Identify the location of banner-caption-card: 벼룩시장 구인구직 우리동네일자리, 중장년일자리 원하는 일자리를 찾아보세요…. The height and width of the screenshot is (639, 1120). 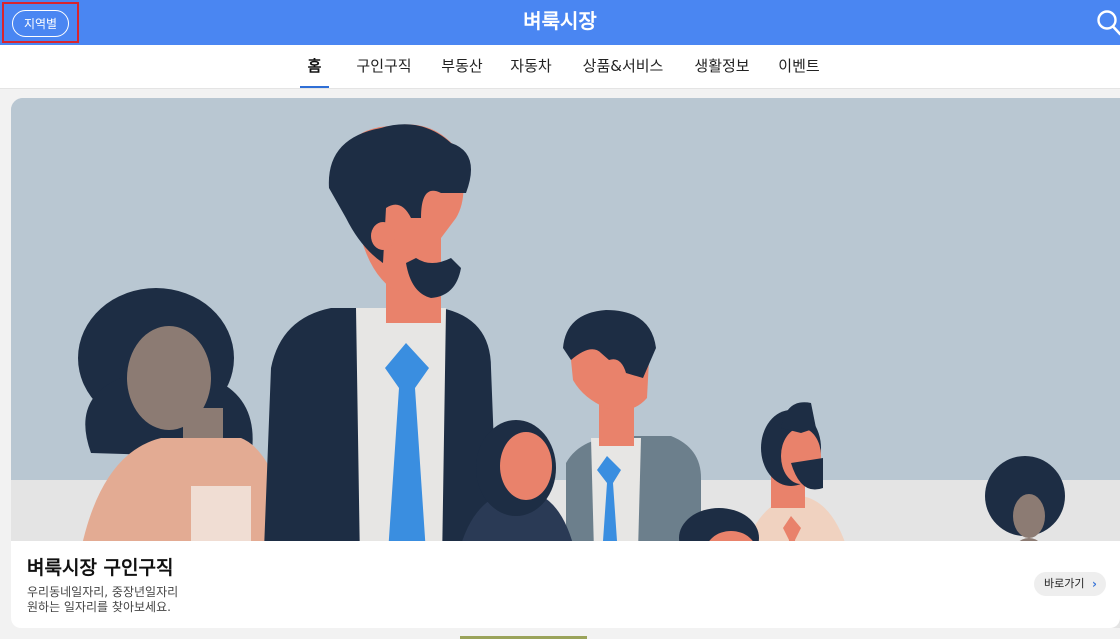
(565, 584).